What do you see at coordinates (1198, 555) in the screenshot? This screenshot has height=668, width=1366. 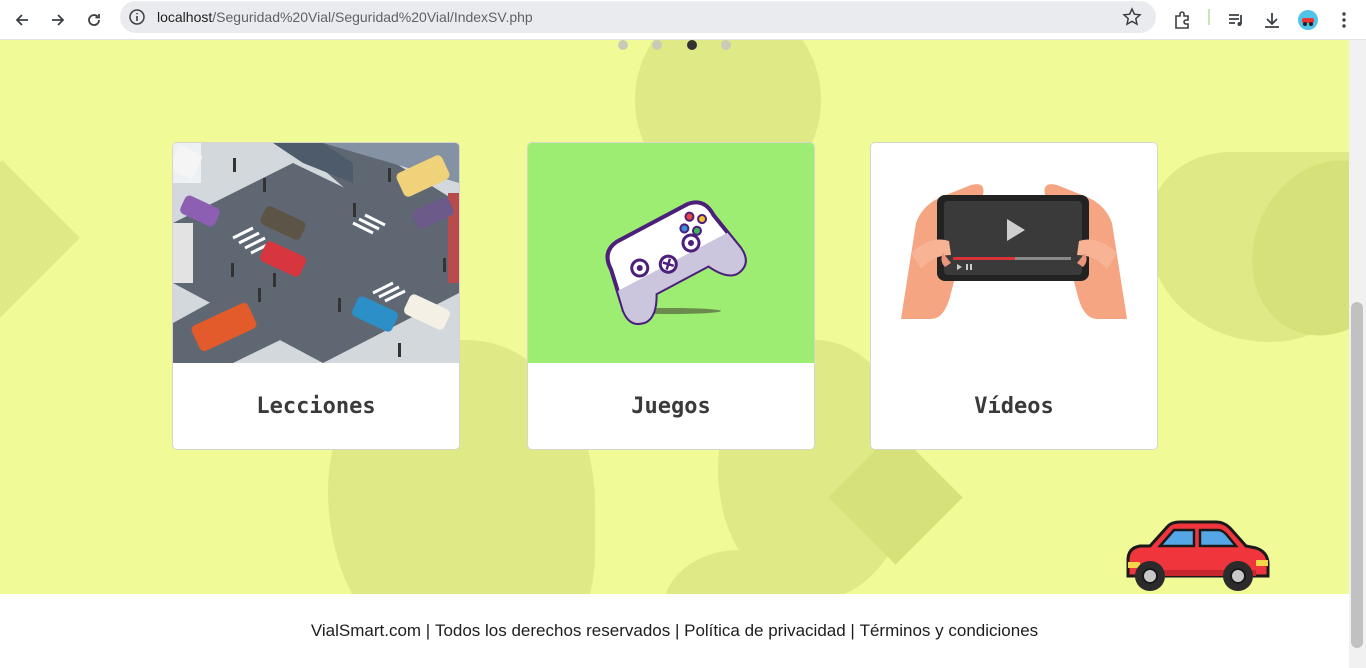 I see `car-icon` at bounding box center [1198, 555].